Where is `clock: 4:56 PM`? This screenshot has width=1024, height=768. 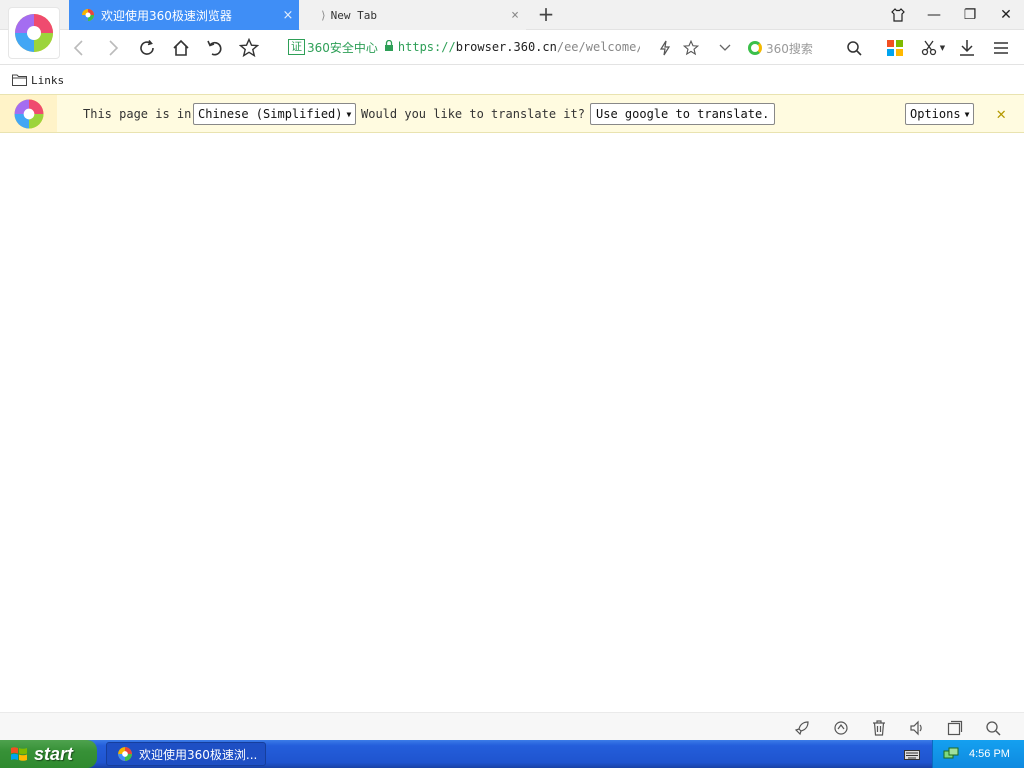 clock: 4:56 PM is located at coordinates (989, 754).